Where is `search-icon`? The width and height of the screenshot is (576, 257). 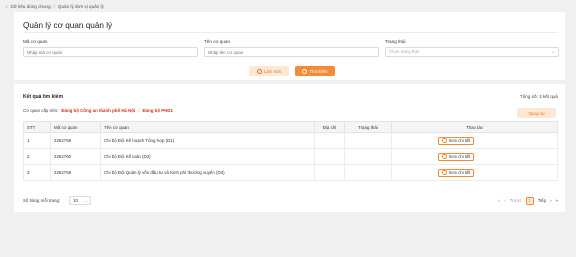
search-icon is located at coordinates (305, 71).